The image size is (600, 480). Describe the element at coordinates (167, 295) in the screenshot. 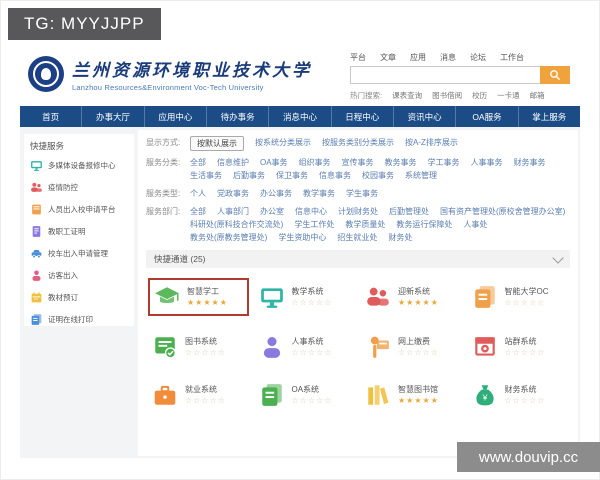

I see `gradcap-icon` at that location.